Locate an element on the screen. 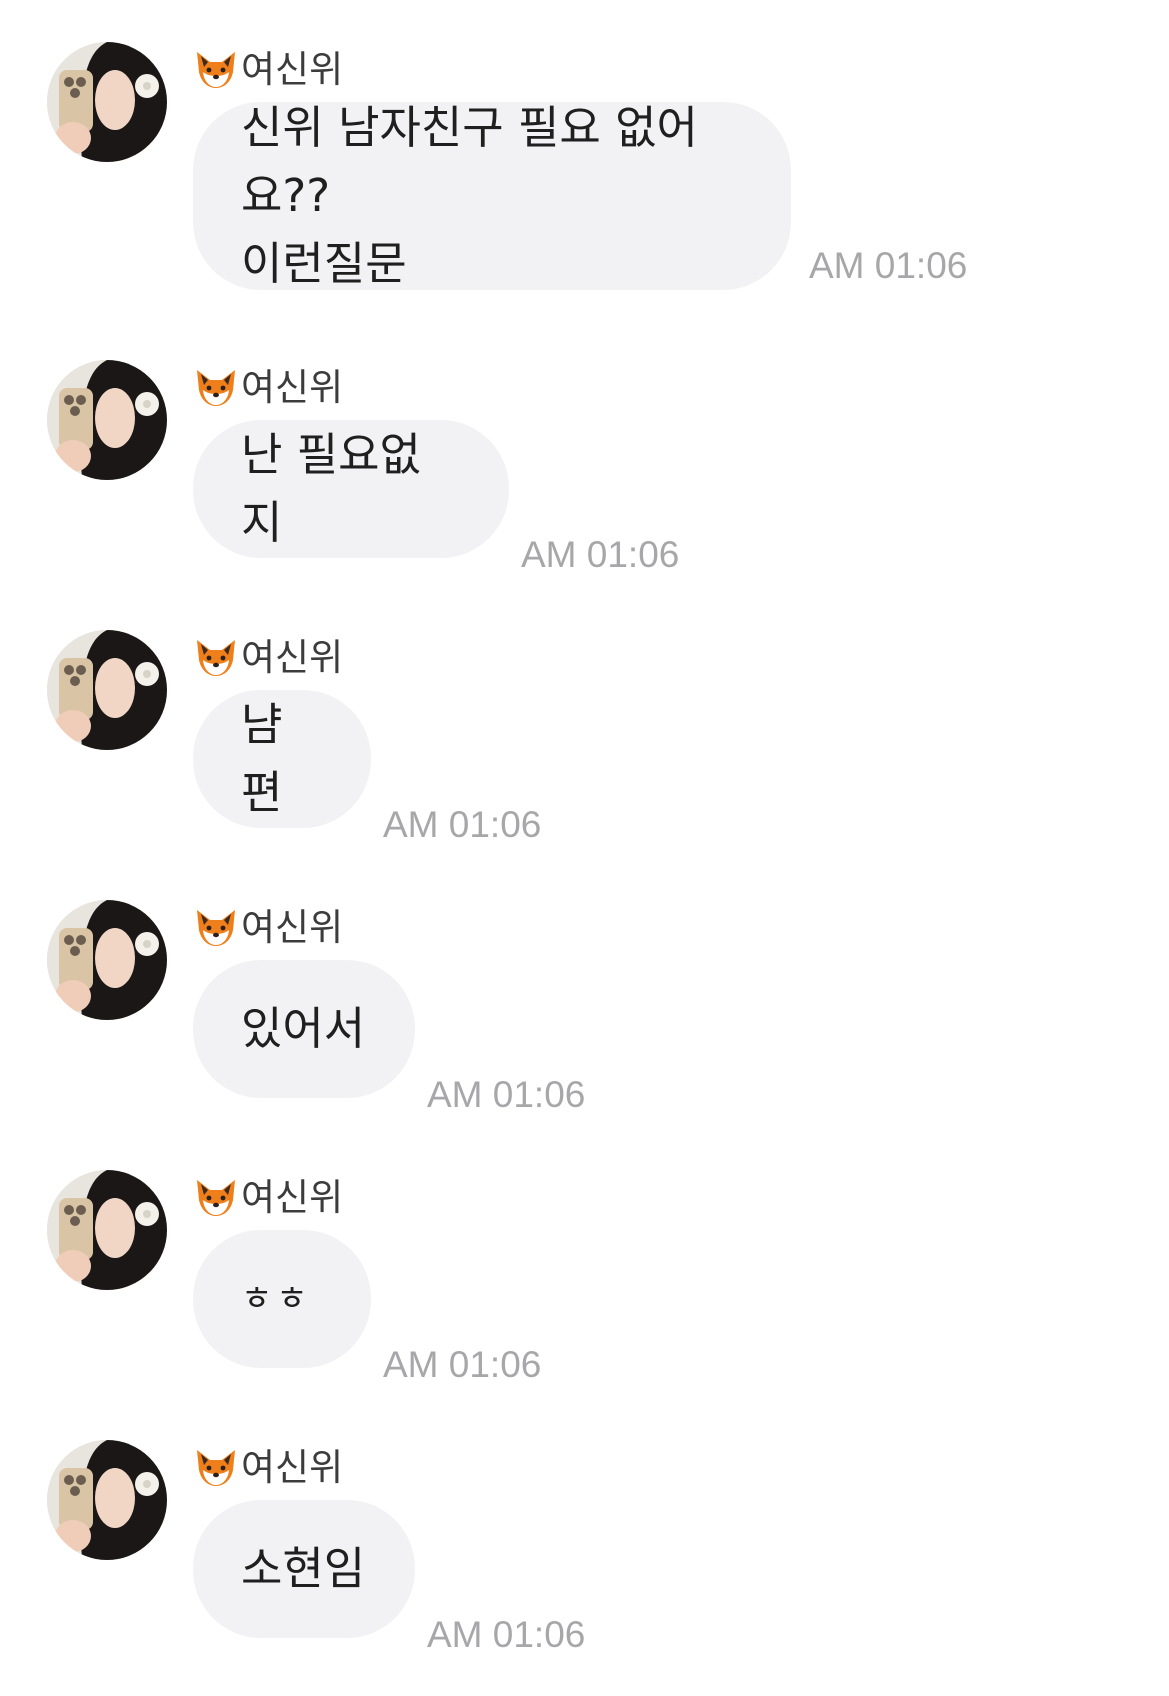 The width and height of the screenshot is (1169, 1696). message-bubble: 난 필요없지 is located at coordinates (351, 489).